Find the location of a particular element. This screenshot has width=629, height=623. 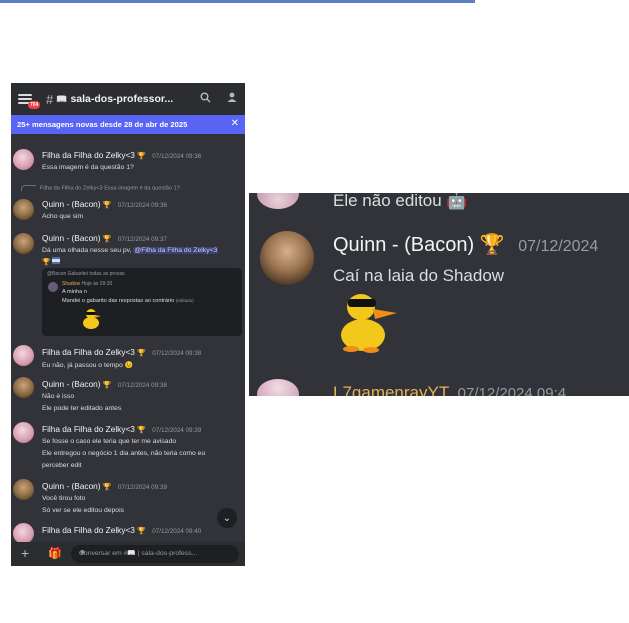

unread-badge: 704 is located at coordinates (34, 105).